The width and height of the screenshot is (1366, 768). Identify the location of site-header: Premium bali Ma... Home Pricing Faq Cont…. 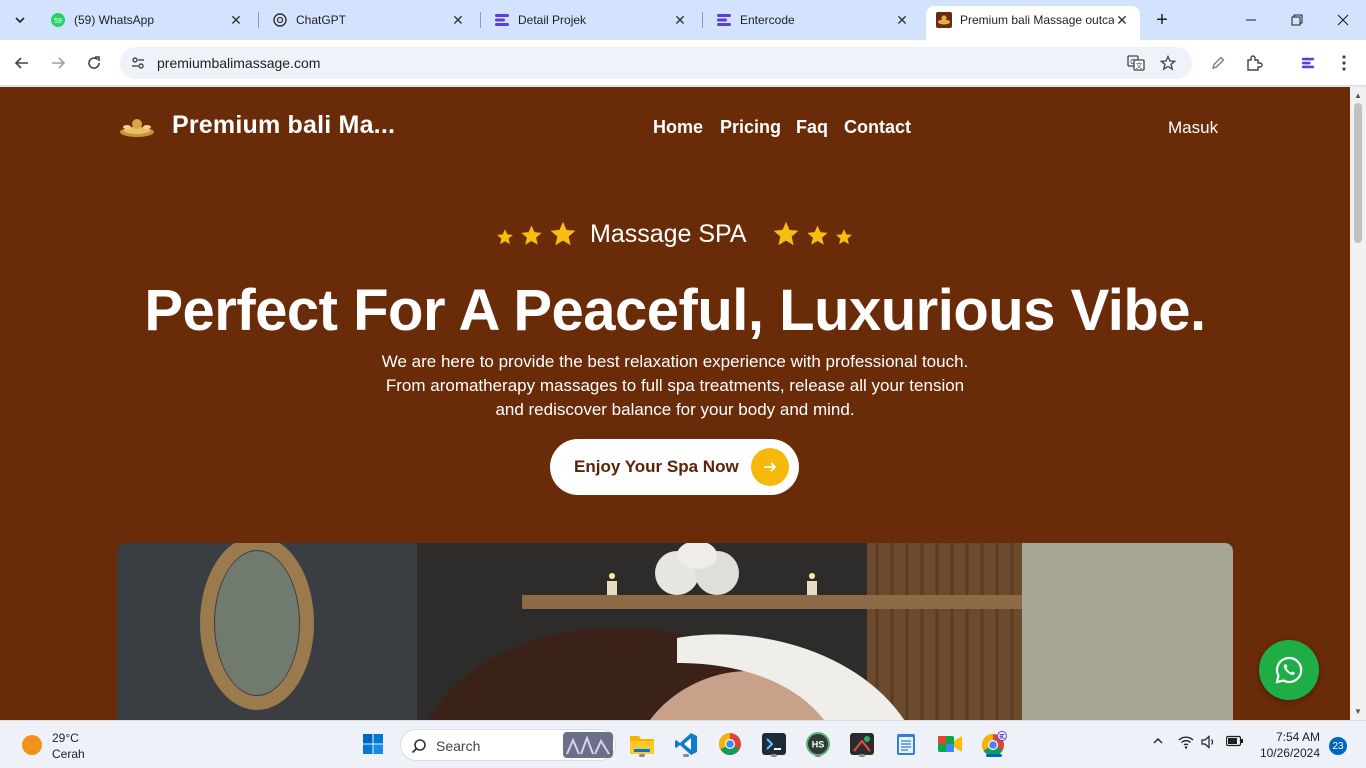
(675, 127).